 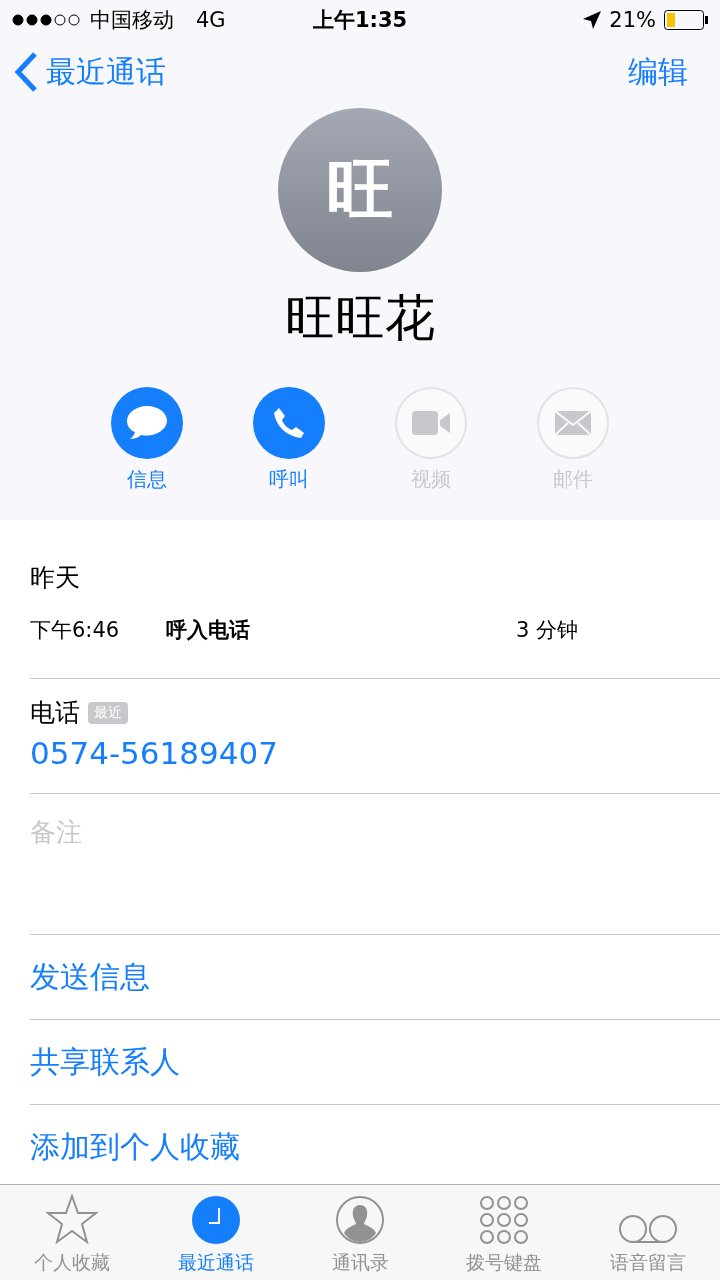 What do you see at coordinates (56, 832) in the screenshot?
I see `notes-label: 备注` at bounding box center [56, 832].